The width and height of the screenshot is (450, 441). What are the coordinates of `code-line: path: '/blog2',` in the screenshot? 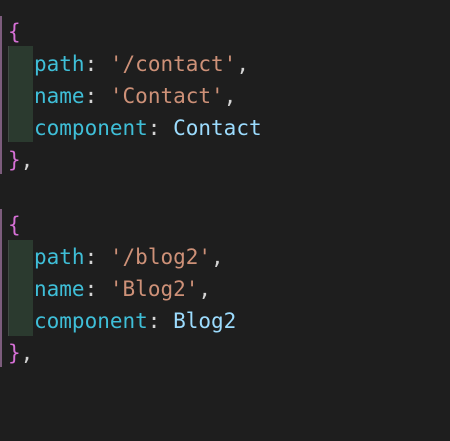 It's located at (129, 257).